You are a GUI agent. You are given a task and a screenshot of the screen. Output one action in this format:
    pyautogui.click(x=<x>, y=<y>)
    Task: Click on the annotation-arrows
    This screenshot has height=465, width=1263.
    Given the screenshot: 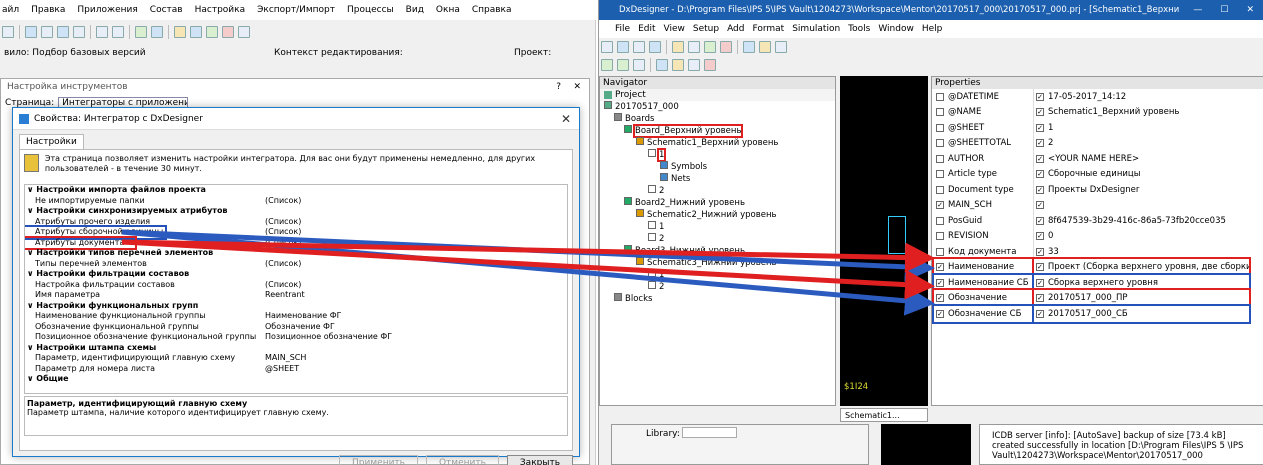 What is the action you would take?
    pyautogui.click(x=528, y=272)
    